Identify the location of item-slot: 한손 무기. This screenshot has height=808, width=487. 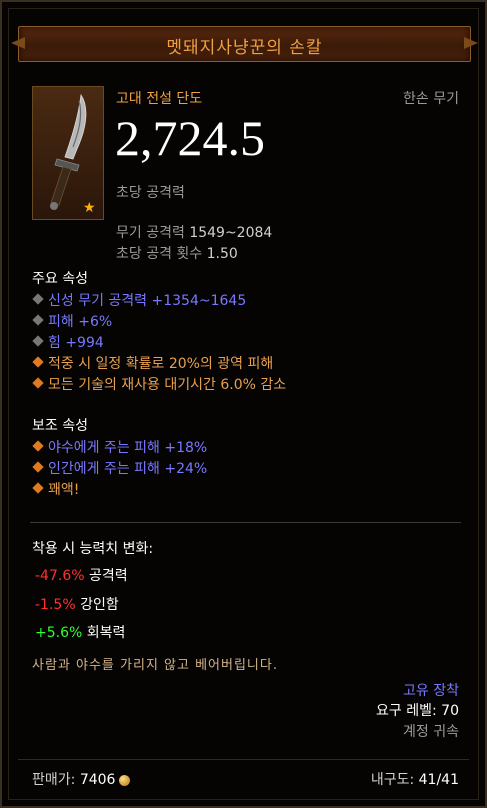
(431, 99).